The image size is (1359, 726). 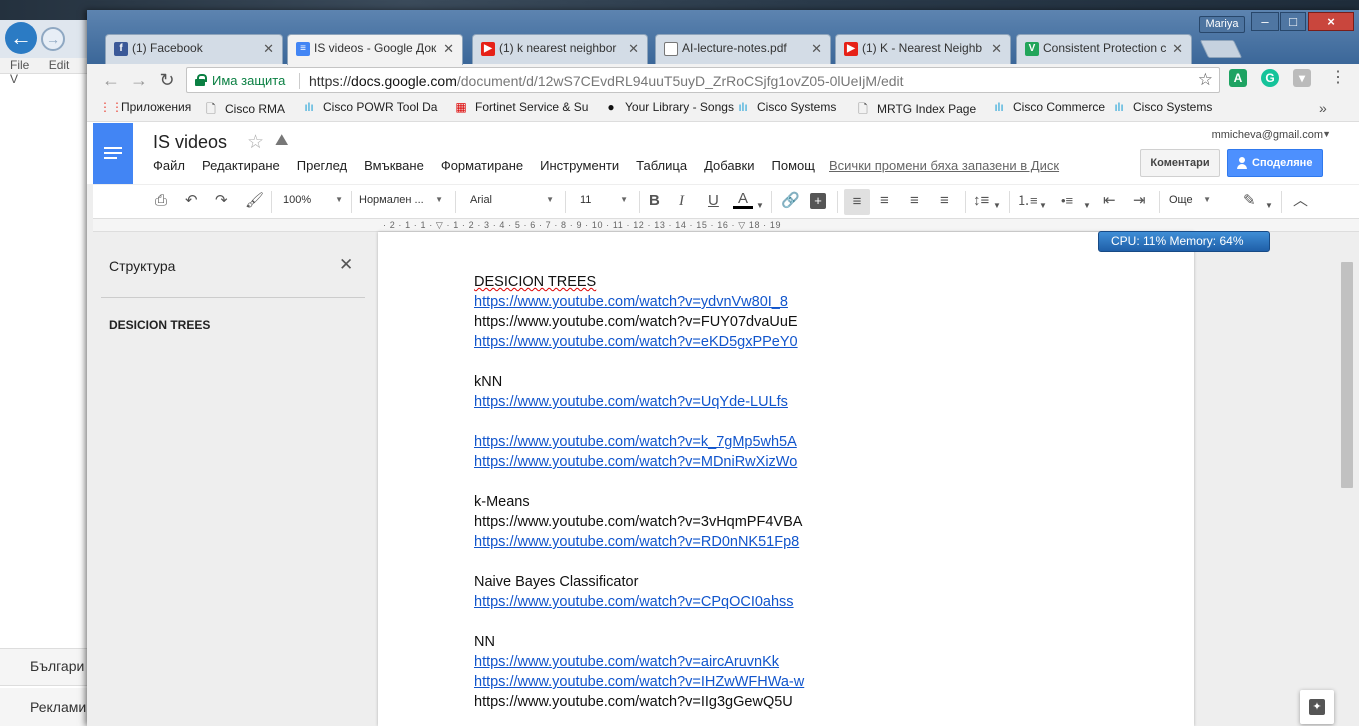 What do you see at coordinates (1067, 201) in the screenshot?
I see `bulleted-list-icon: •≡` at bounding box center [1067, 201].